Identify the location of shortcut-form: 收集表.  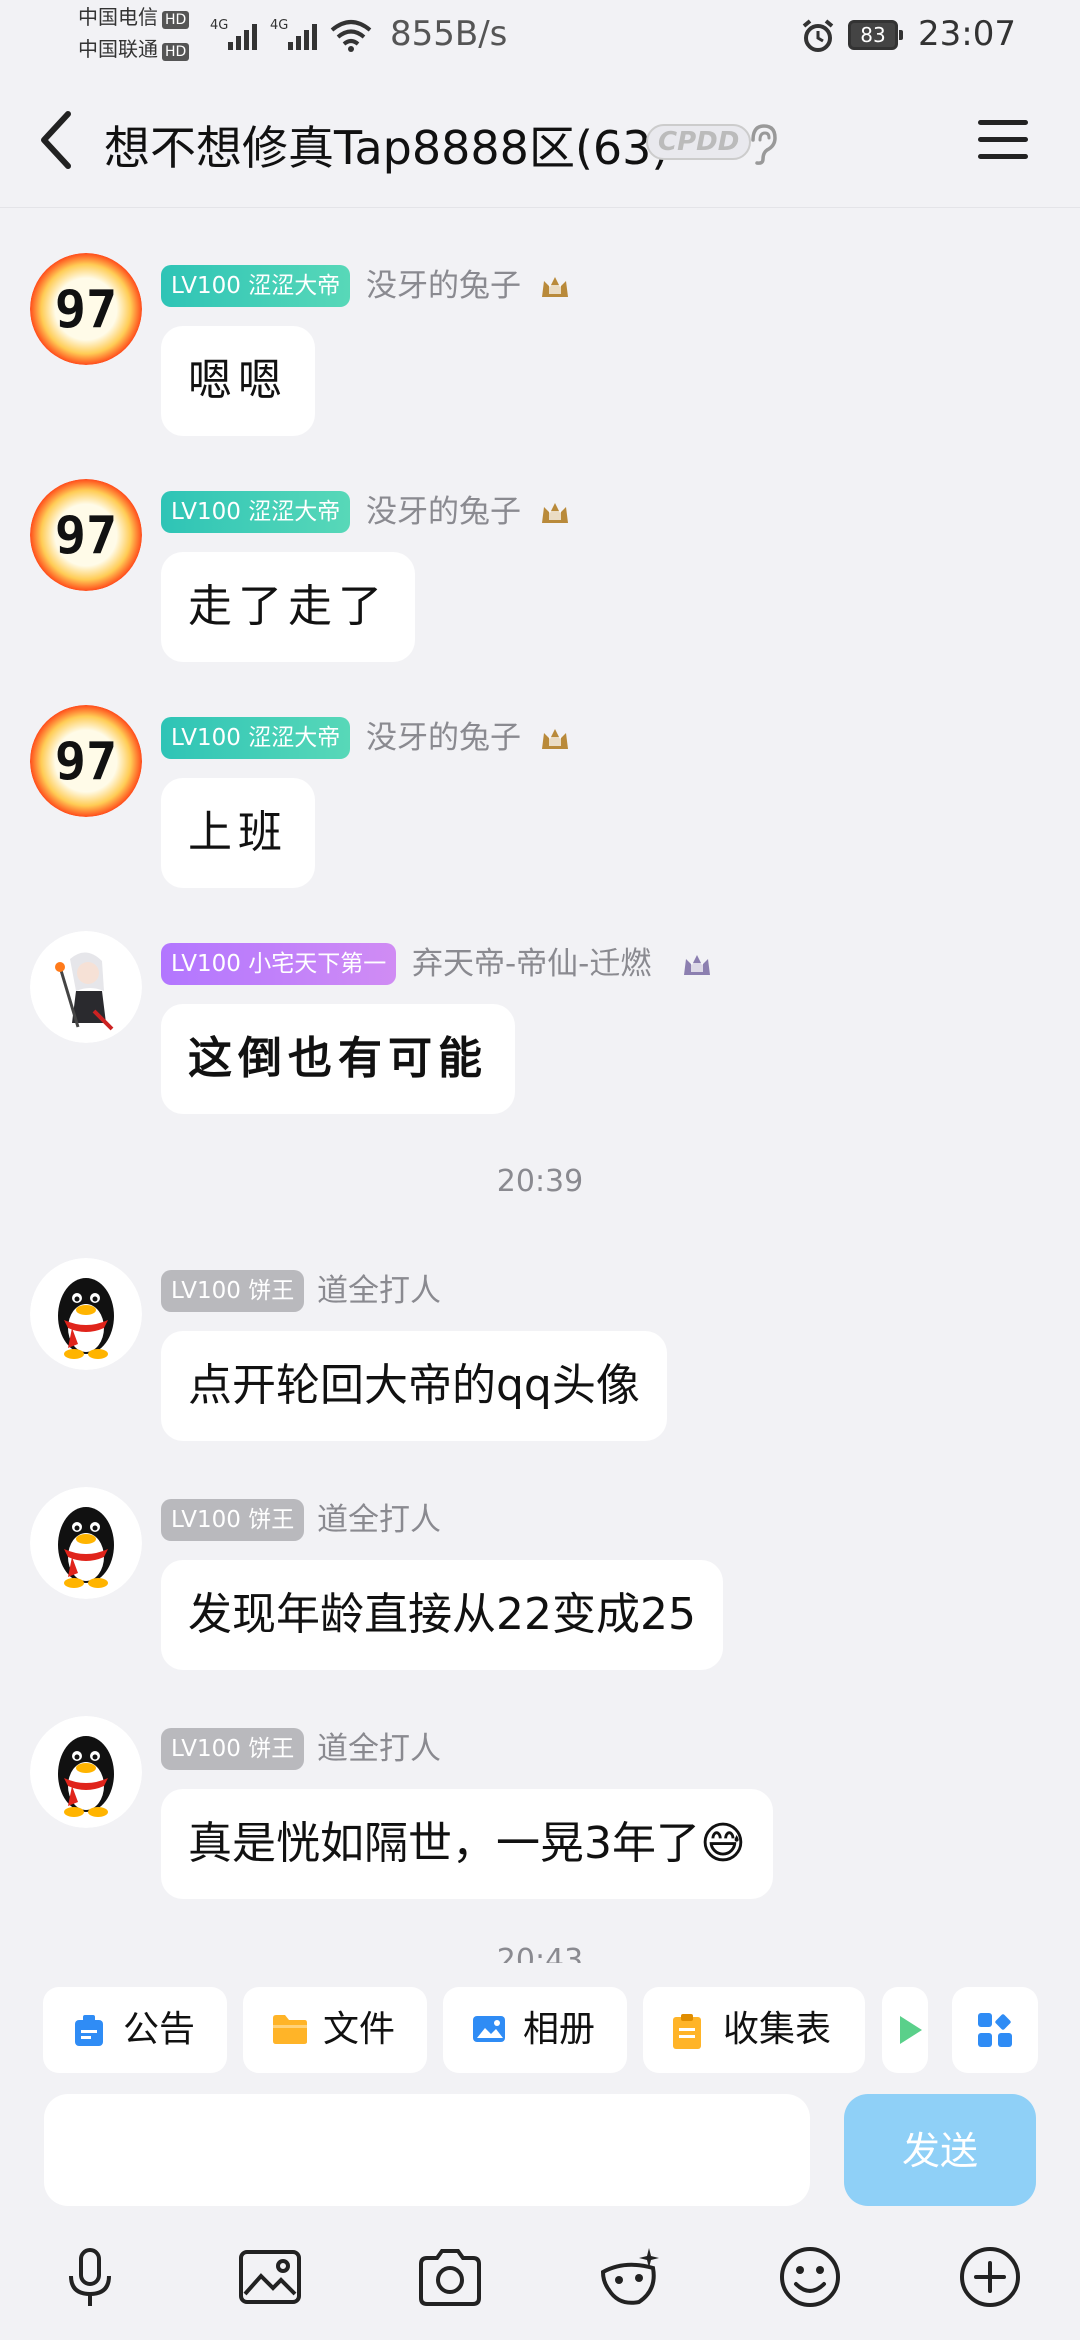
(754, 2030).